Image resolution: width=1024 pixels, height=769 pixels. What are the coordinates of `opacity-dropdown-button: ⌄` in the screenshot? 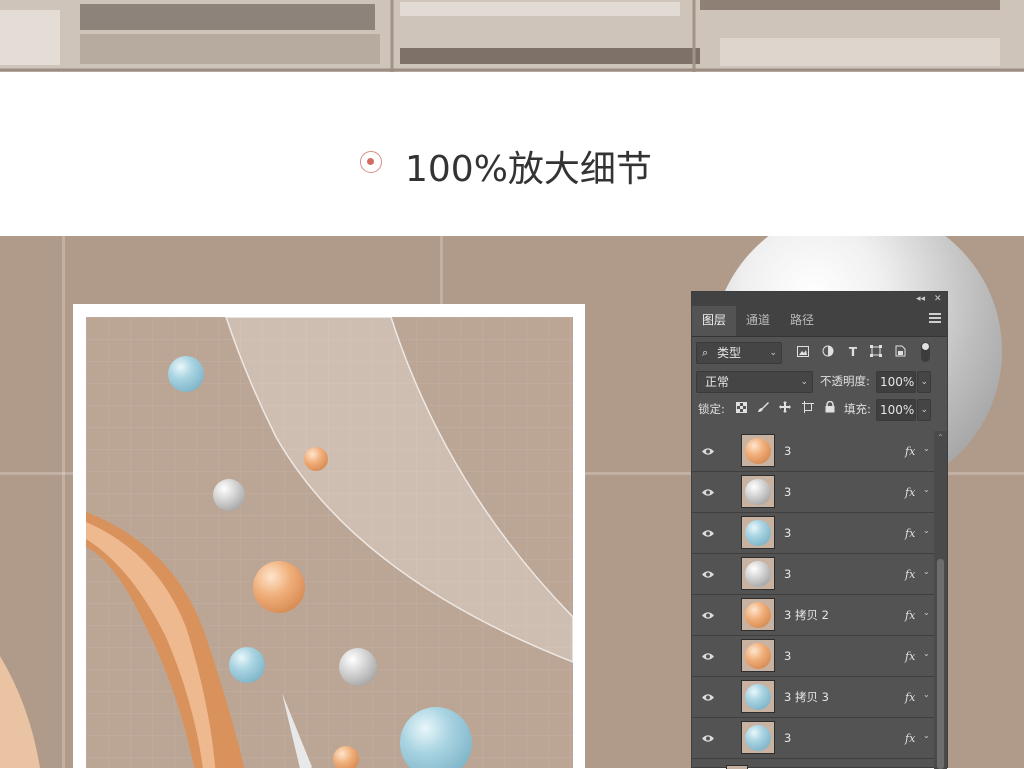 It's located at (924, 382).